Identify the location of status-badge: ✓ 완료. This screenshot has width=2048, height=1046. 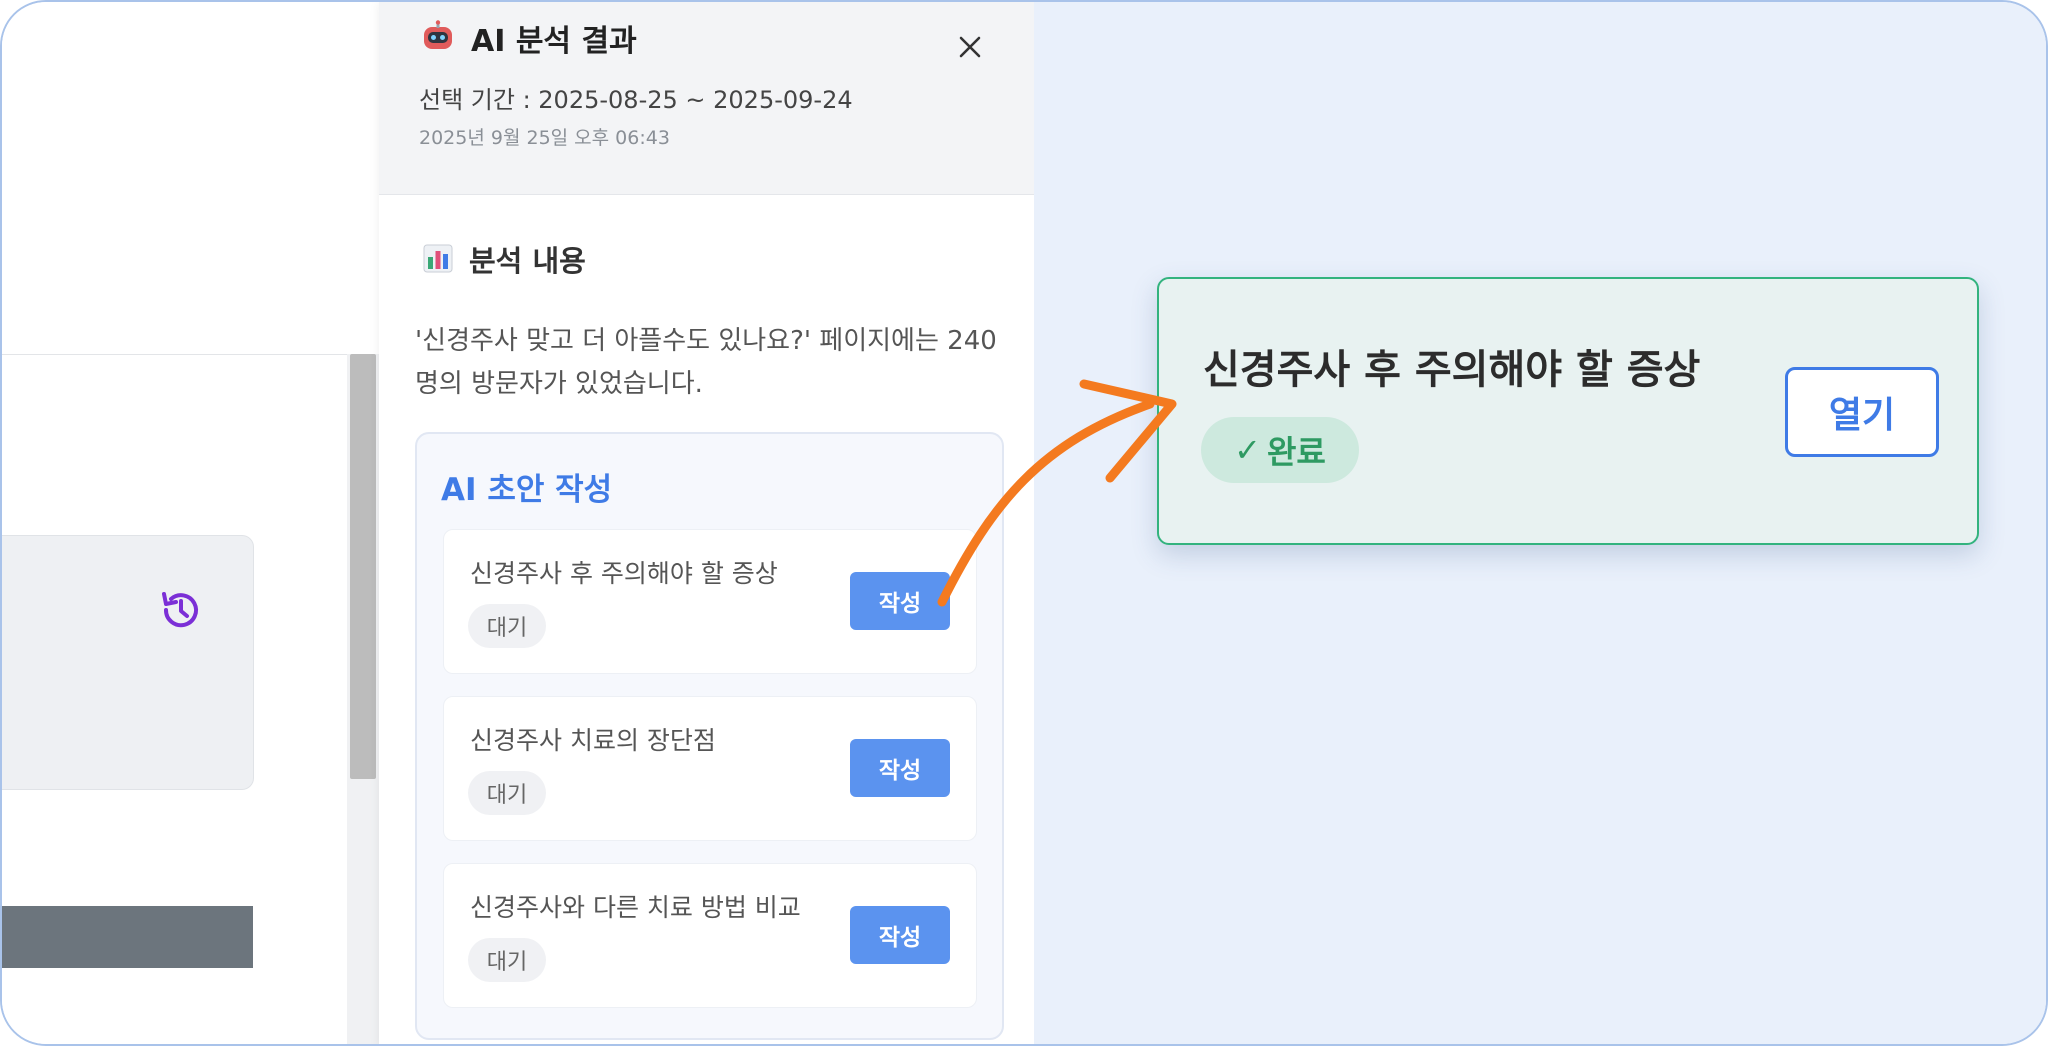
(1280, 450).